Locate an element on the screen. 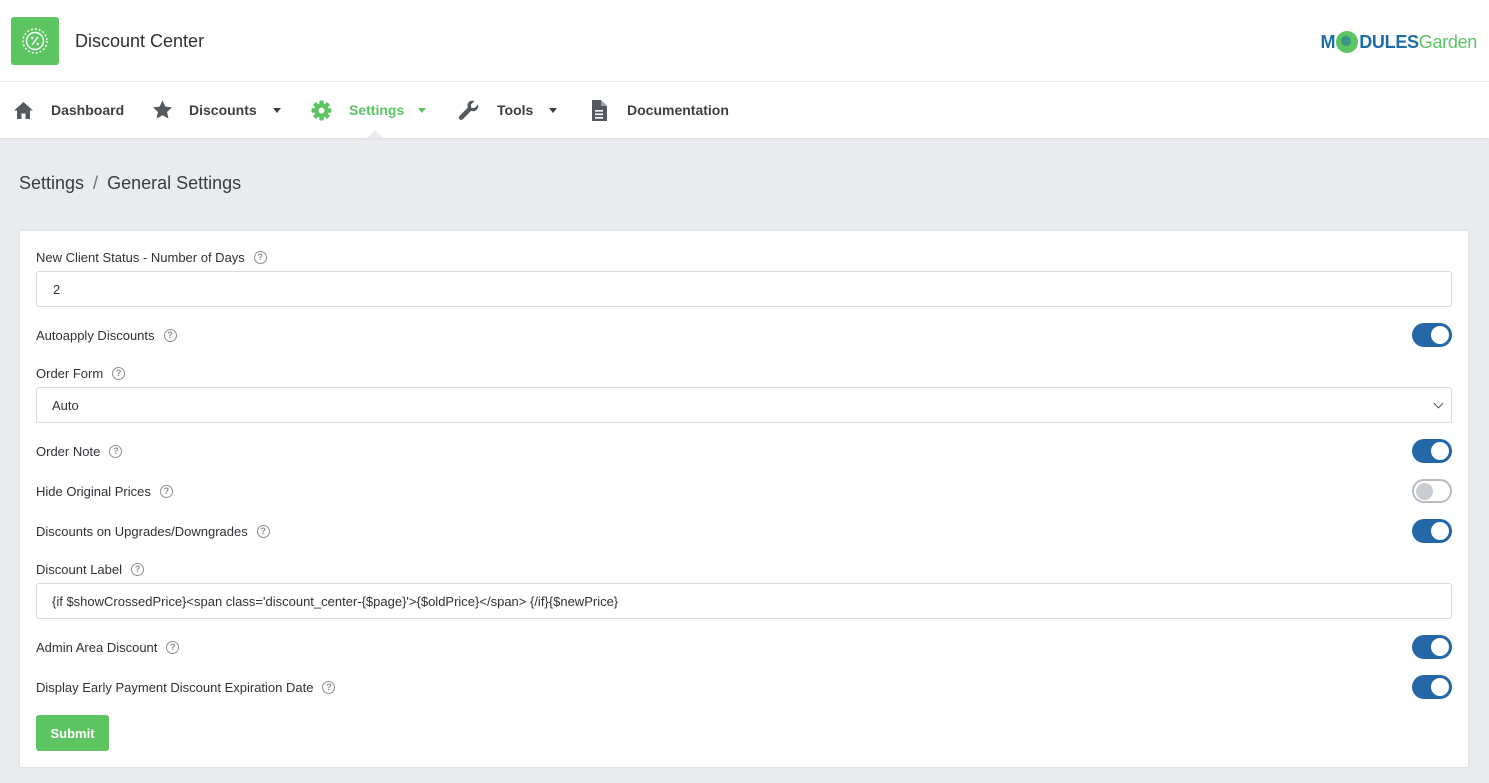 The image size is (1489, 783). modulesgarden-logo: M DULES Garden is located at coordinates (1399, 42).